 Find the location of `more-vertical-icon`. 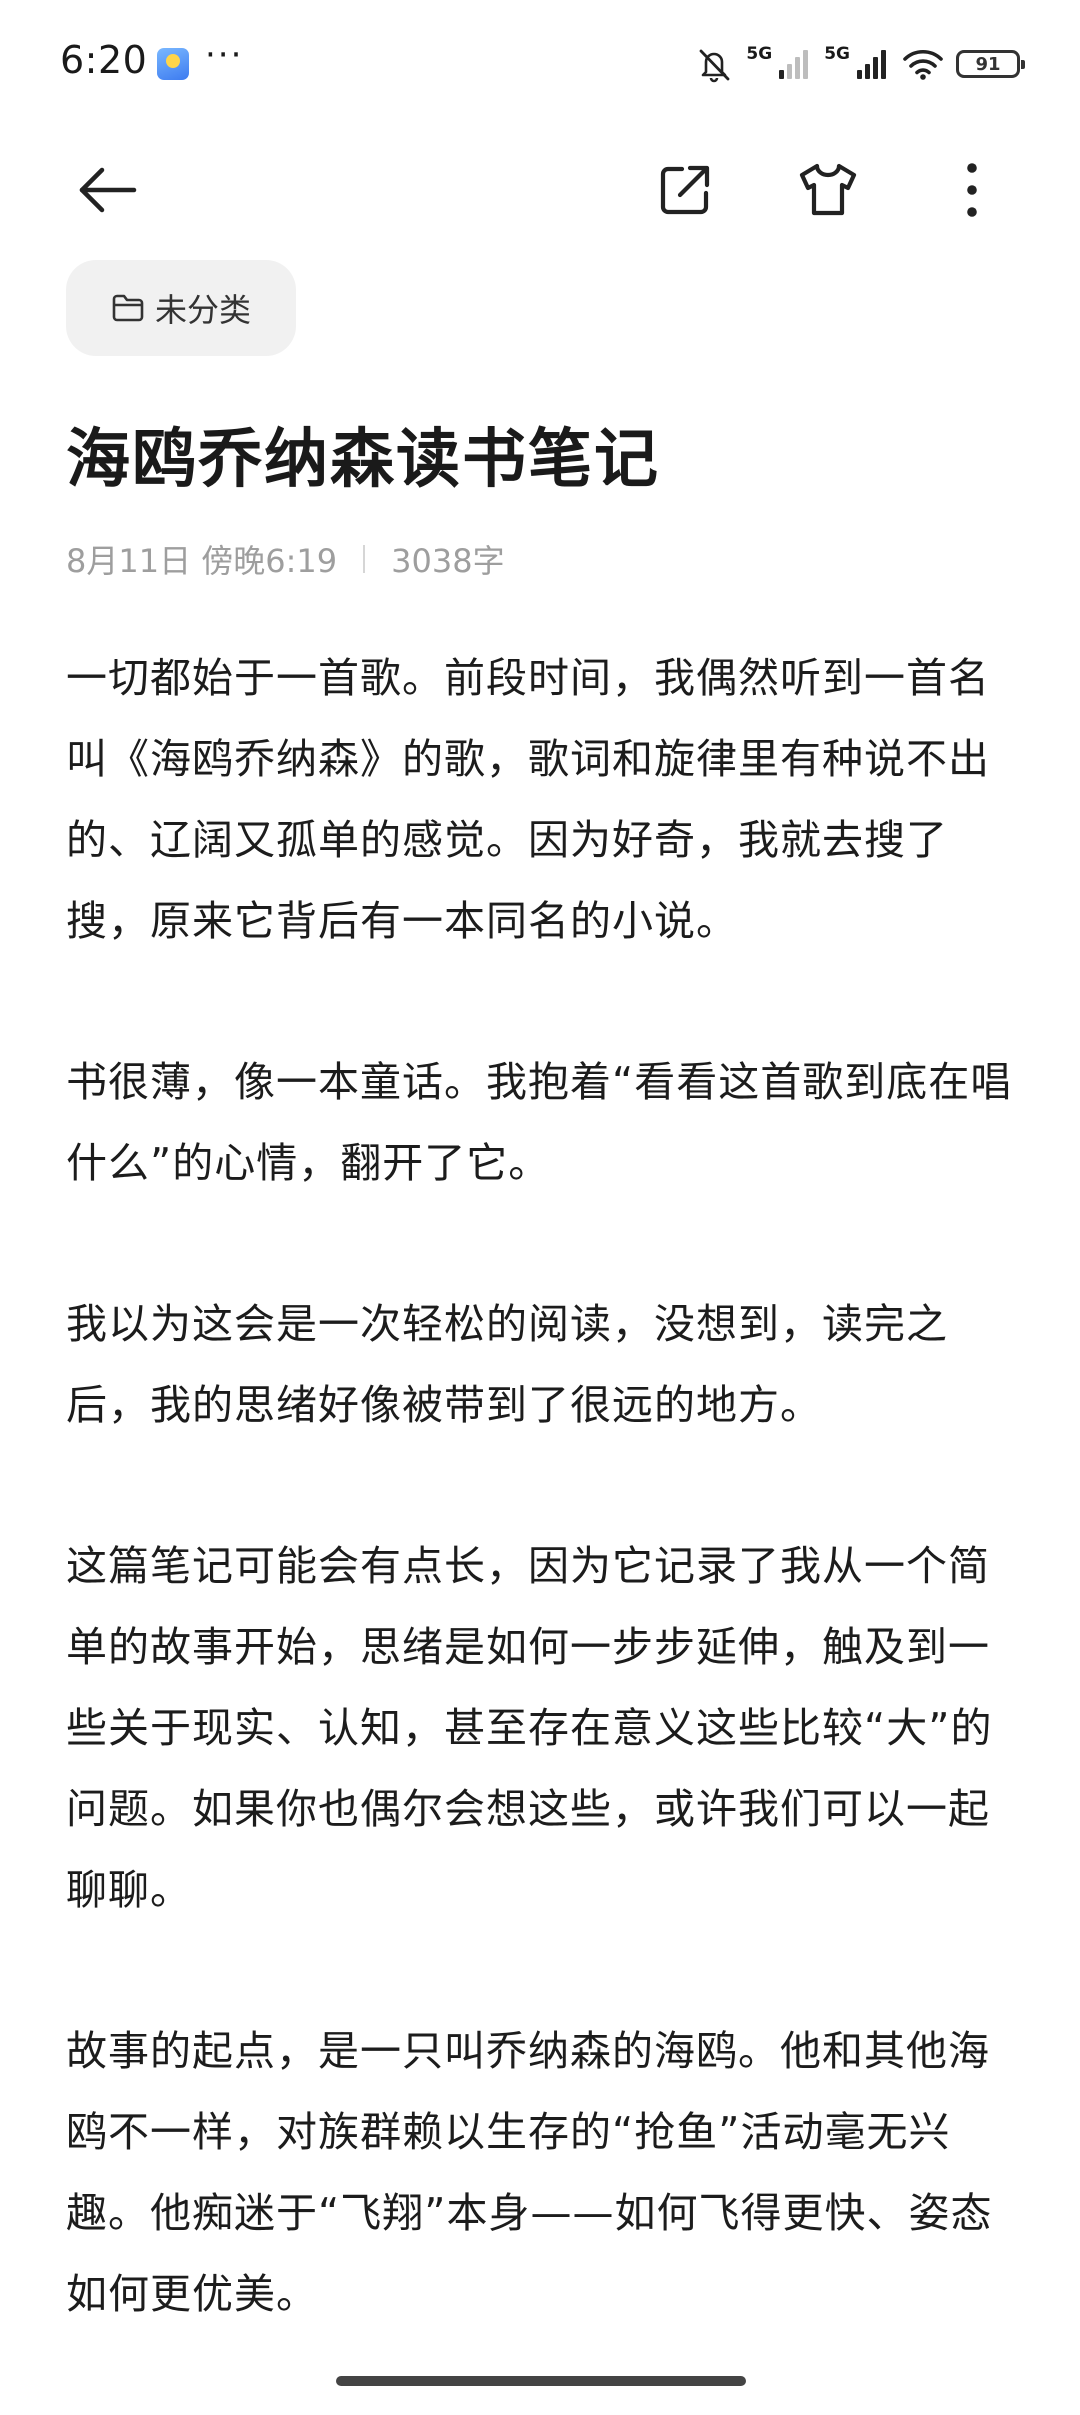

more-vertical-icon is located at coordinates (972, 190).